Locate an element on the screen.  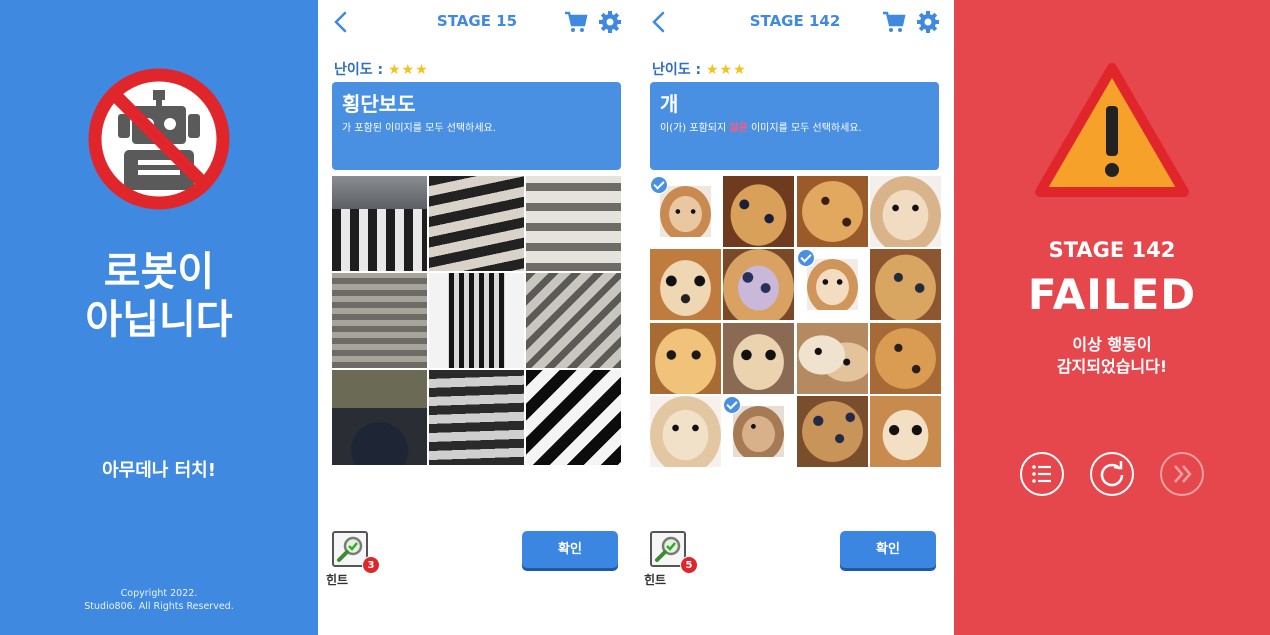
prompt-instruction: 가 포함된 이미지를 모두 선택하세요. is located at coordinates (419, 128).